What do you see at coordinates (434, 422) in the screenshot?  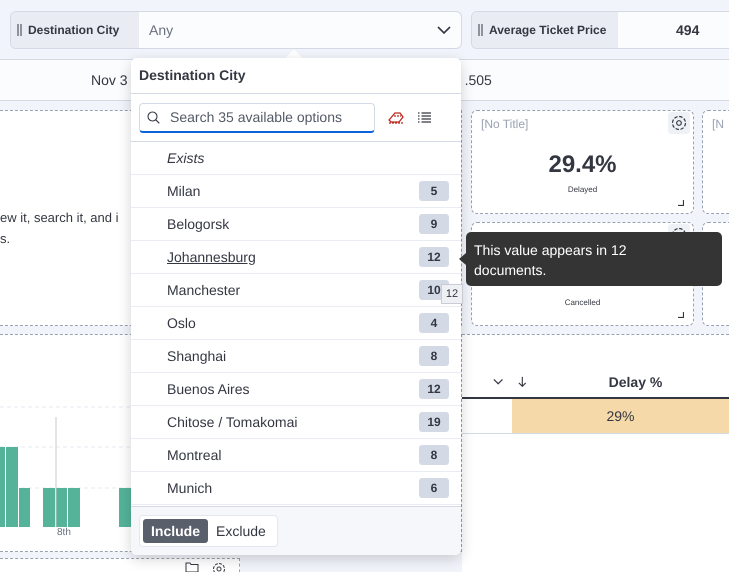 I see `count-badge: 19` at bounding box center [434, 422].